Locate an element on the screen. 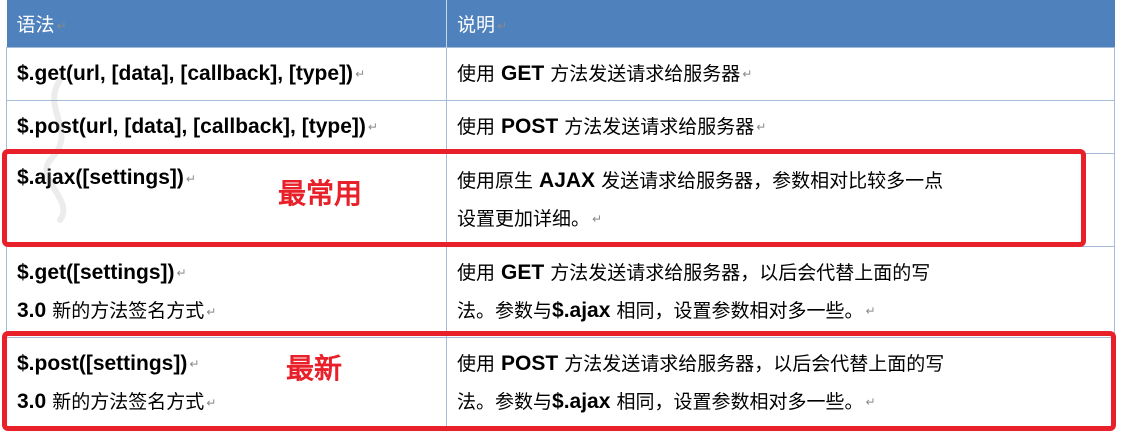 This screenshot has width=1122, height=434. syntax-cell: $.get([settings]) ↵ 3.0 新的方法签名方式 ↵ is located at coordinates (226, 292).